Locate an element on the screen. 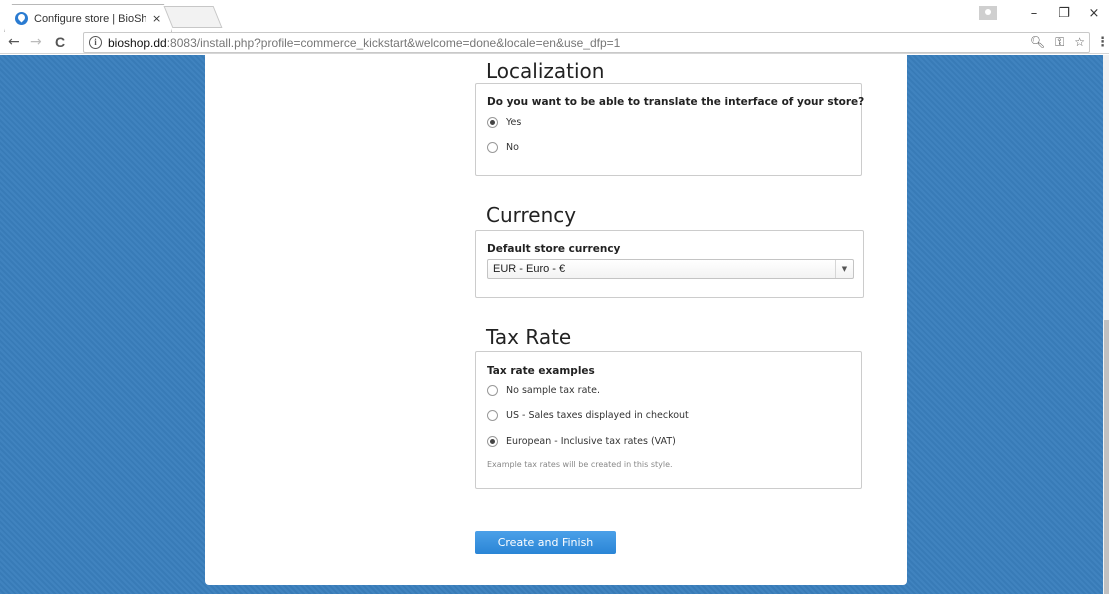 The width and height of the screenshot is (1109, 594). tax-rate-label: Tax rate examples is located at coordinates (541, 371).